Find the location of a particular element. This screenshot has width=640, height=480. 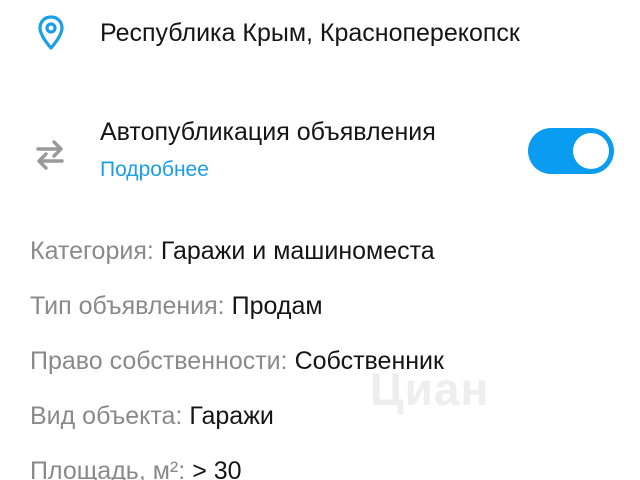

watermark-logo: Циан is located at coordinates (429, 389).